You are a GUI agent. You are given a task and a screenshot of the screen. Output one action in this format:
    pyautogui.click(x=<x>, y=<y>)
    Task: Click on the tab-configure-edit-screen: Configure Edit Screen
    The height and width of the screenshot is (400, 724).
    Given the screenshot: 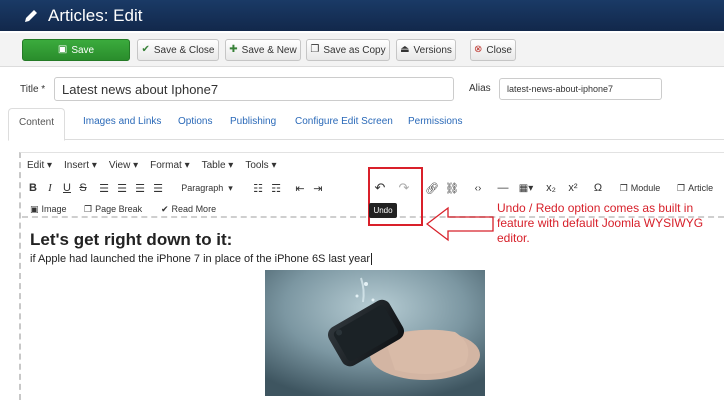 What is the action you would take?
    pyautogui.click(x=344, y=121)
    